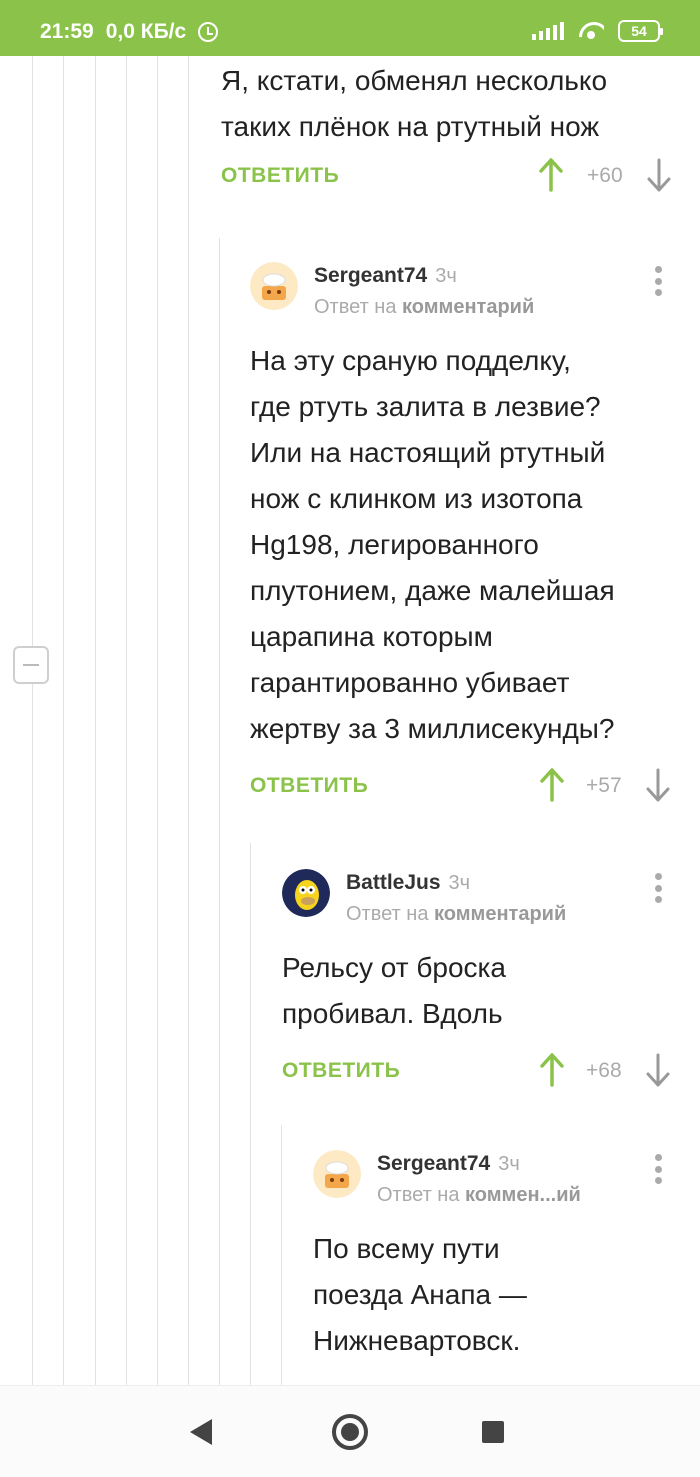  I want to click on comment-text-line: где ртуть залита в лезвие?, so click(425, 406).